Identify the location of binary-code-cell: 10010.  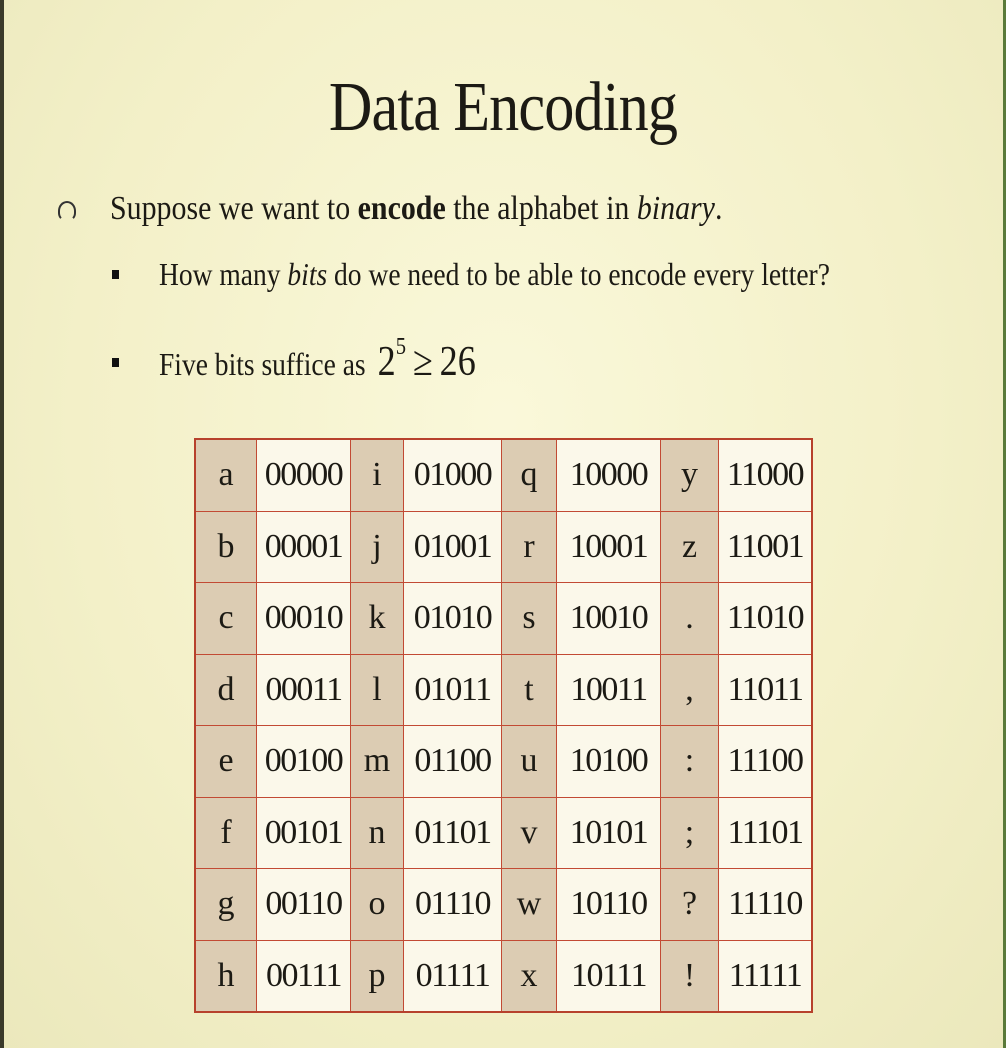
(608, 618).